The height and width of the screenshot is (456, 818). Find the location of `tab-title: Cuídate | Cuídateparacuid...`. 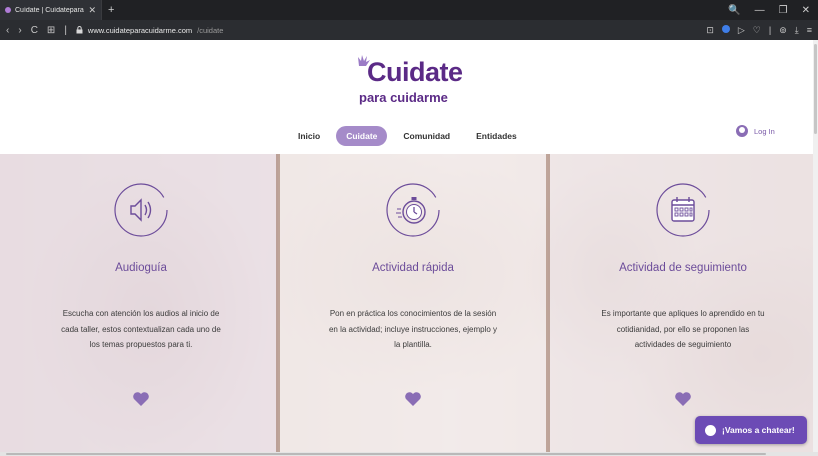

tab-title: Cuídate | Cuídateparacuid... is located at coordinates (49, 10).